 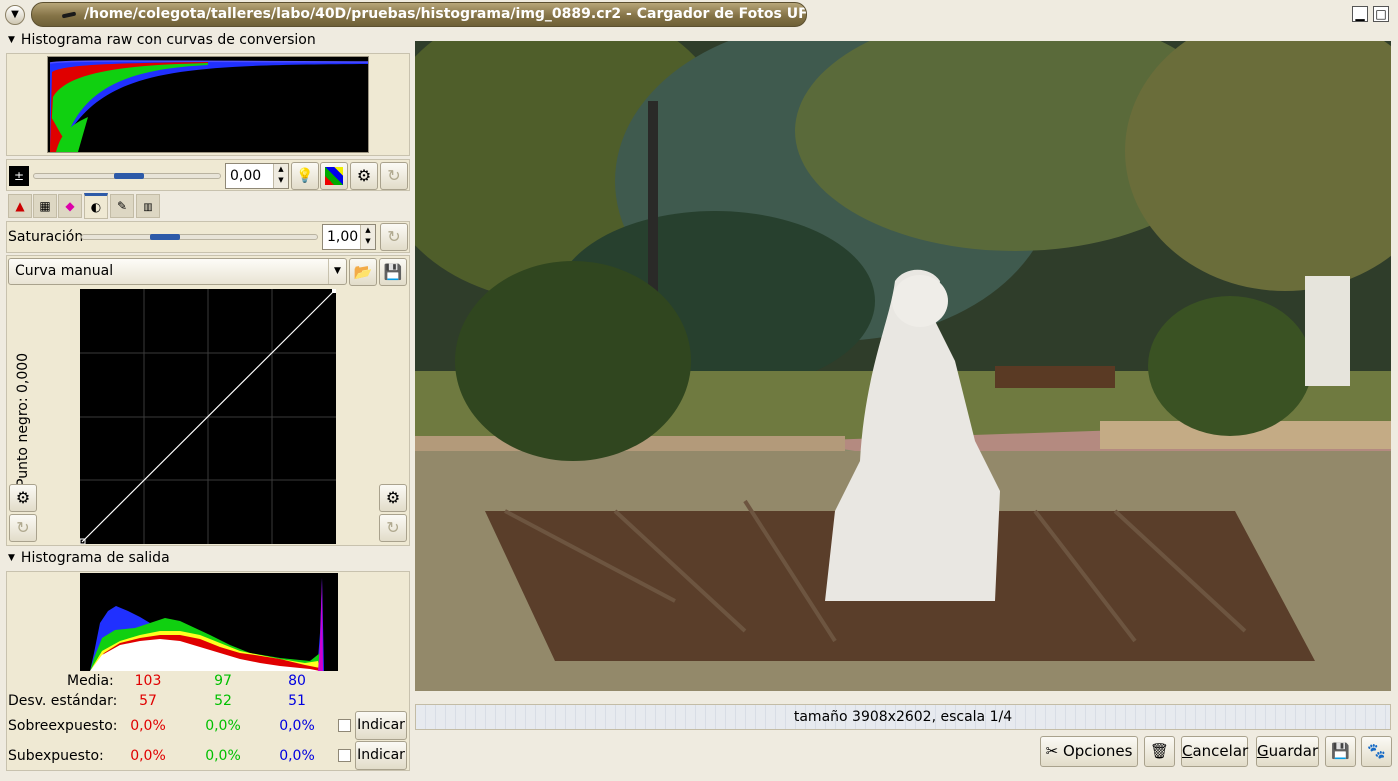 What do you see at coordinates (381, 725) in the screenshot?
I see `indicate-overexposed-button: Indicar` at bounding box center [381, 725].